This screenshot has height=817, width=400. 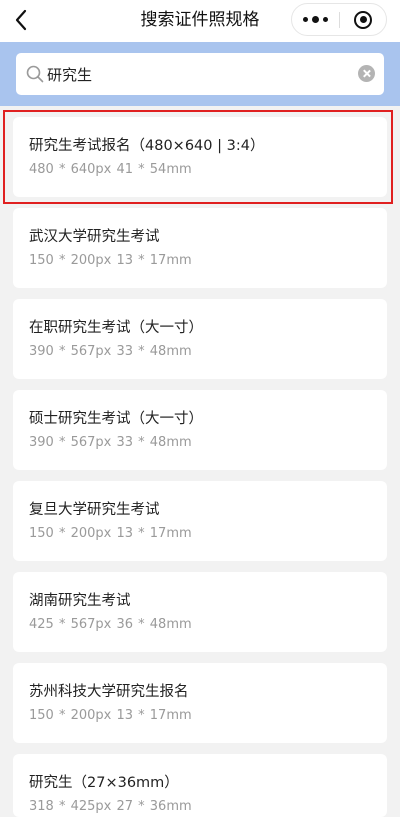 I want to click on result-card: 武汉大学研究生考试 150 * 200px 13 * 17mm, so click(x=200, y=248).